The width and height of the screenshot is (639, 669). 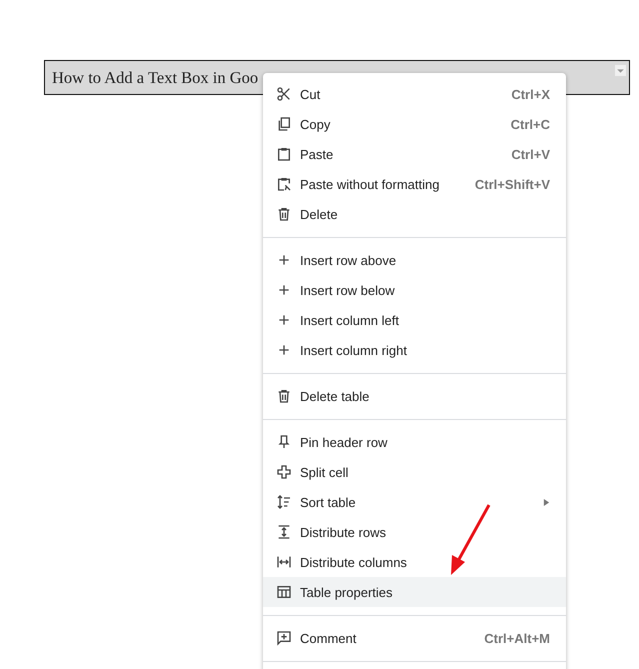 What do you see at coordinates (284, 94) in the screenshot?
I see `scissors-icon` at bounding box center [284, 94].